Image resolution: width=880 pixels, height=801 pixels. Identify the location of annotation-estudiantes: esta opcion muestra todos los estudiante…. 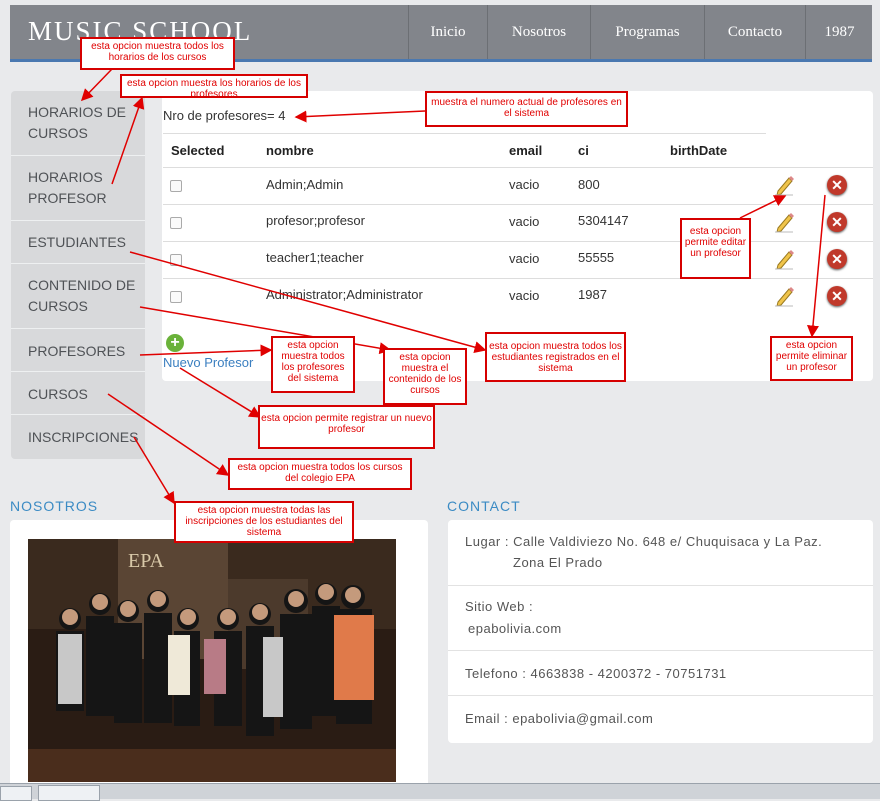
(555, 357).